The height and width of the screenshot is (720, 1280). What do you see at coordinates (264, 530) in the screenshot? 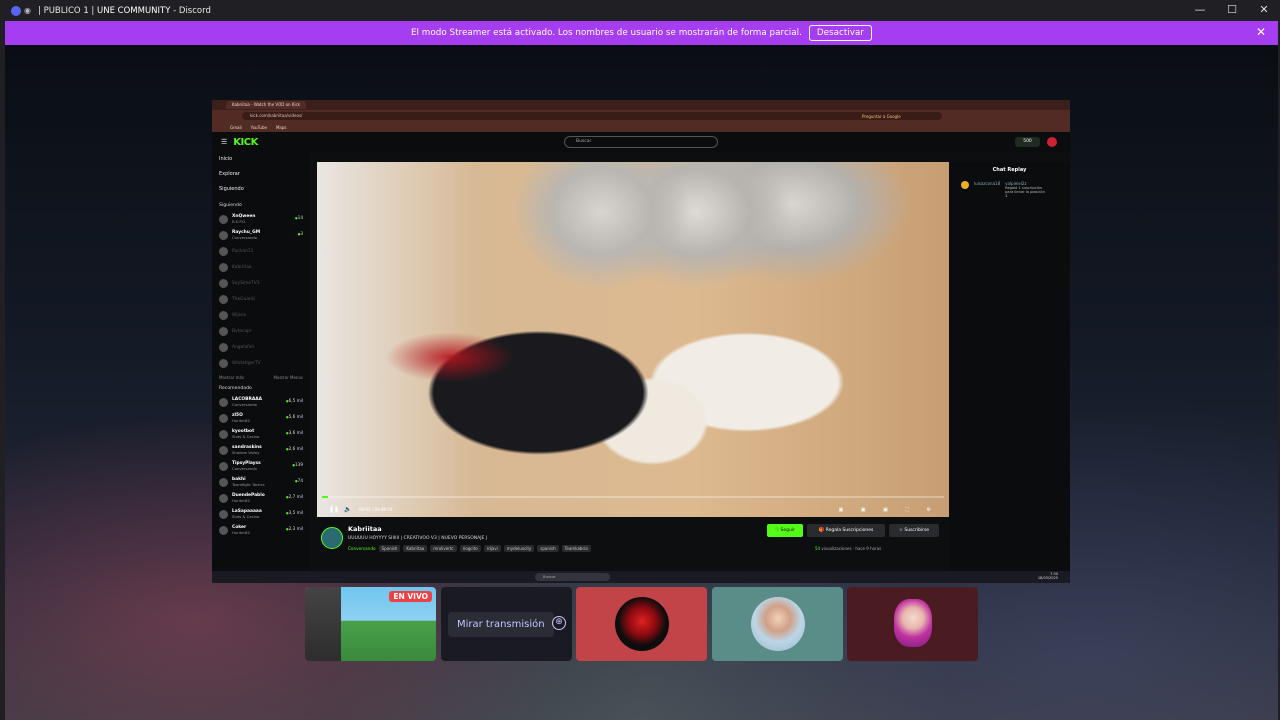
I see `recommended-channel: CokerHunter822,3 mil` at bounding box center [264, 530].